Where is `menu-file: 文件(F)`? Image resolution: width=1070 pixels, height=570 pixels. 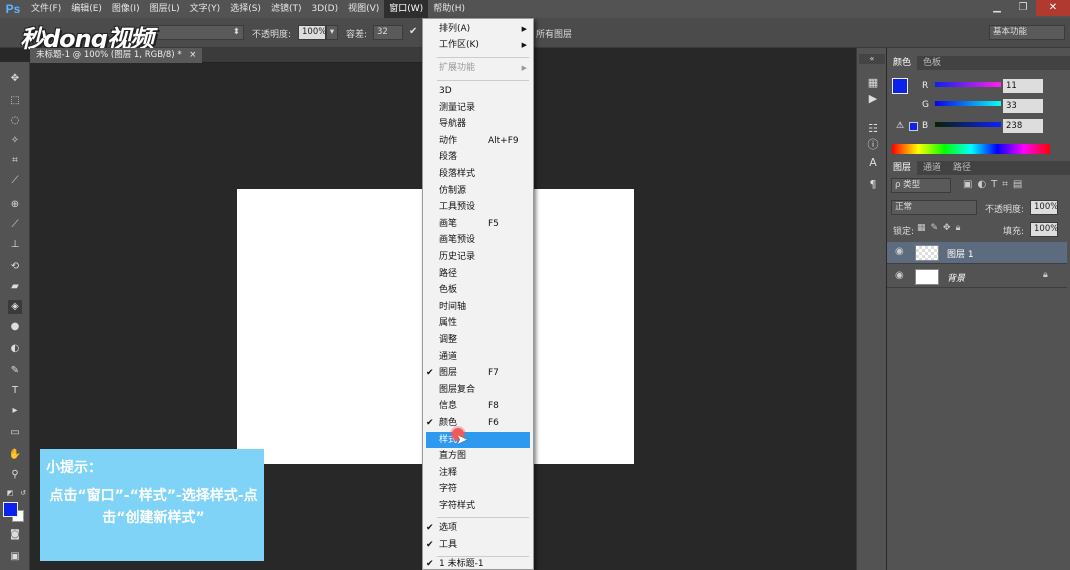
menu-file: 文件(F) is located at coordinates (46, 9).